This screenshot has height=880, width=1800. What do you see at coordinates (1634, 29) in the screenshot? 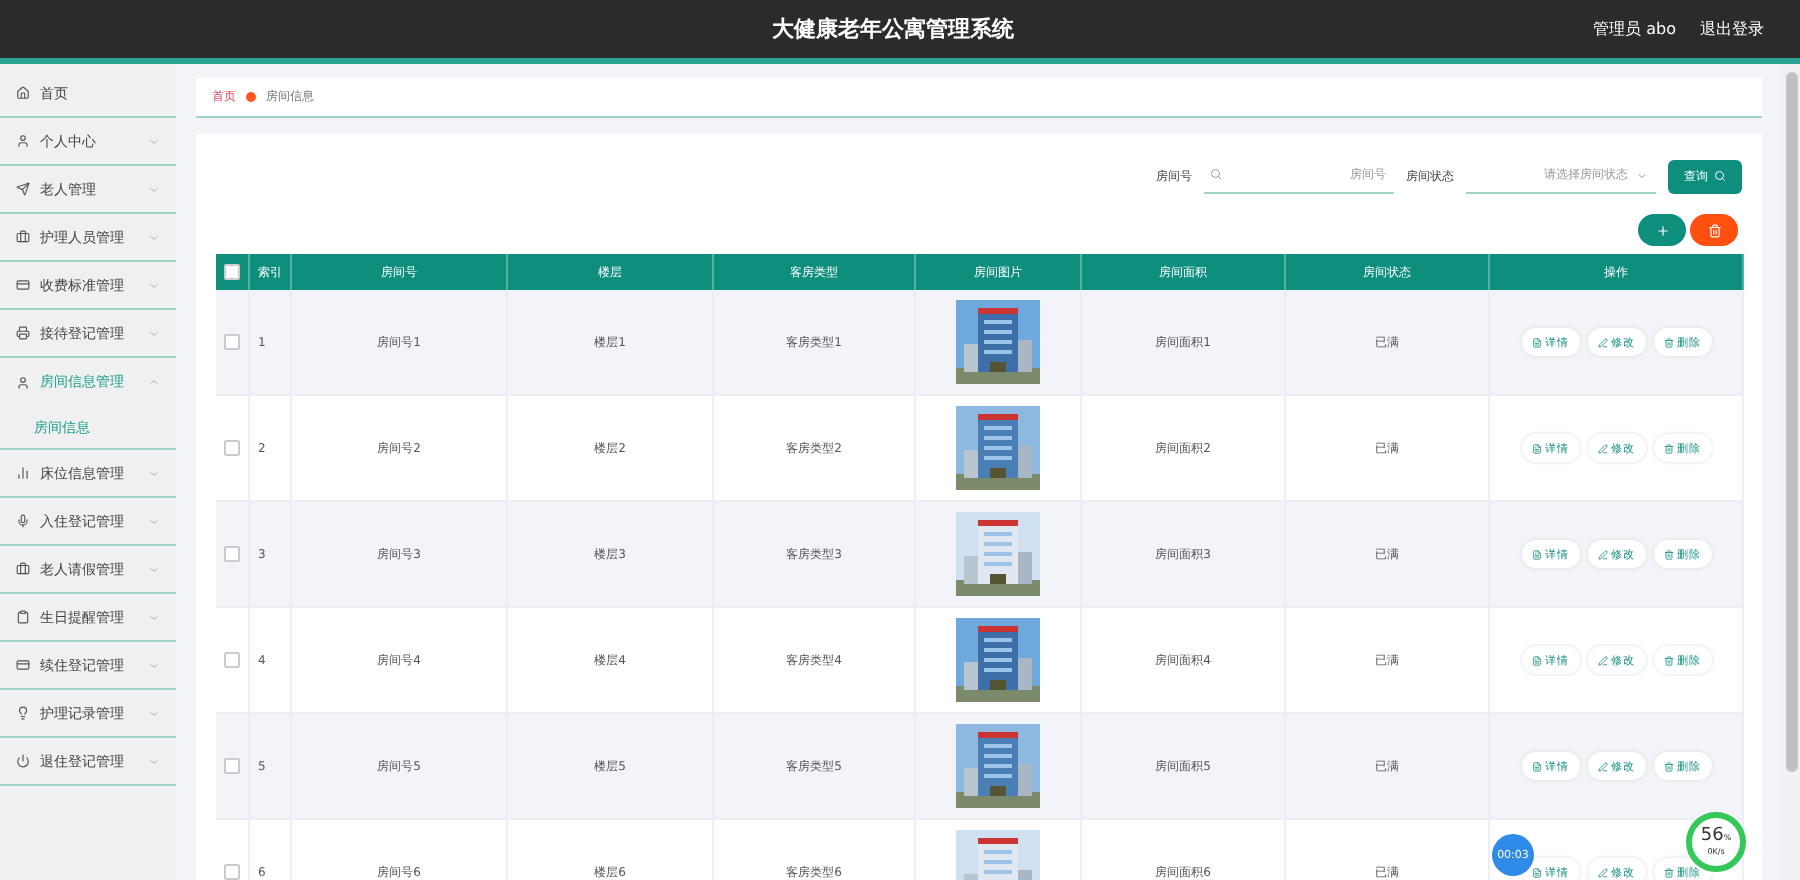
I see `user-label: 管理员 abo` at bounding box center [1634, 29].